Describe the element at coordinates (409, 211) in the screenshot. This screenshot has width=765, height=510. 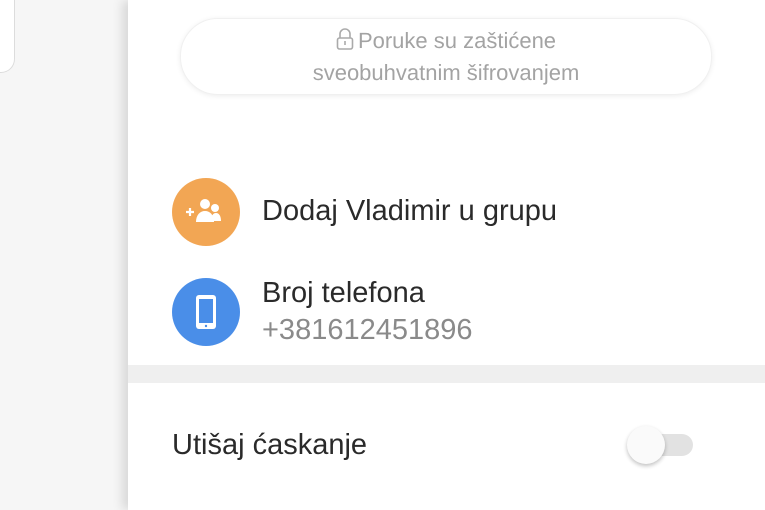
I see `option-label: Dodaj Vladimir u grupu` at that location.